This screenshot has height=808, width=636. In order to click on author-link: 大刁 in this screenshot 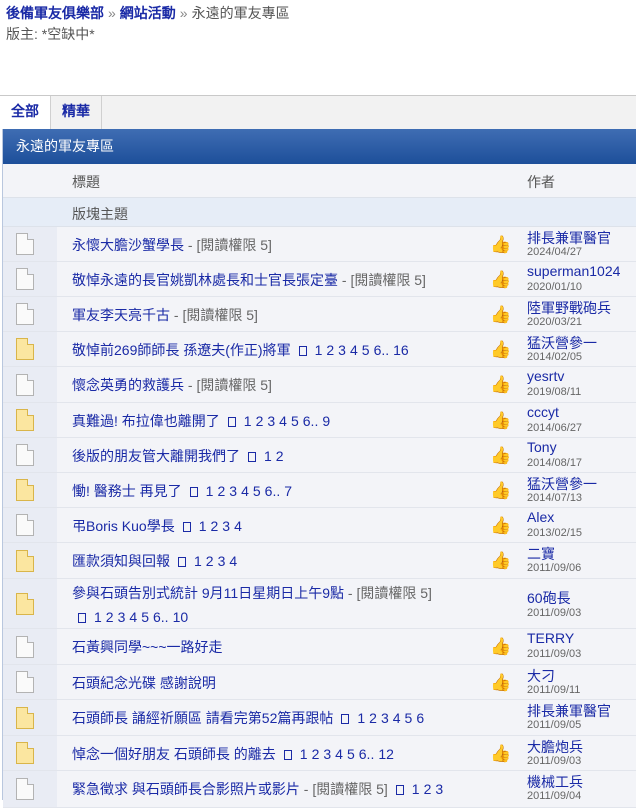, I will do `click(541, 676)`.